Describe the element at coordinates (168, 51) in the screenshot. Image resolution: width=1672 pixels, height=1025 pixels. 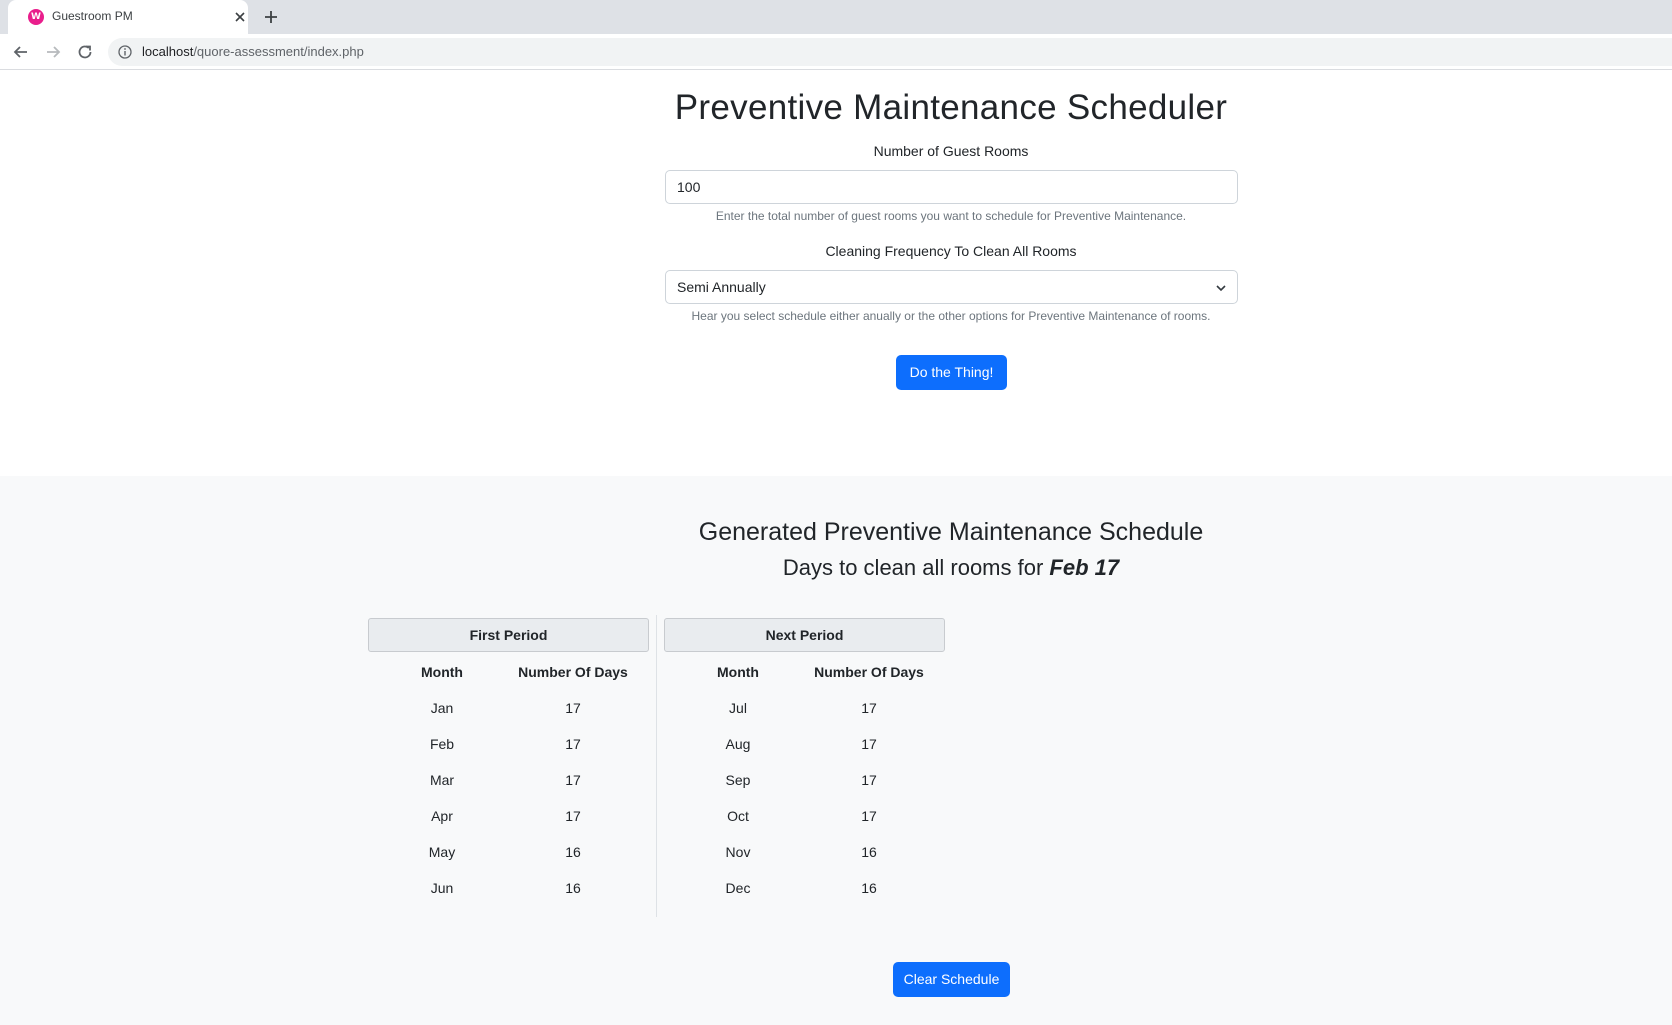
I see `url-host: localhost` at that location.